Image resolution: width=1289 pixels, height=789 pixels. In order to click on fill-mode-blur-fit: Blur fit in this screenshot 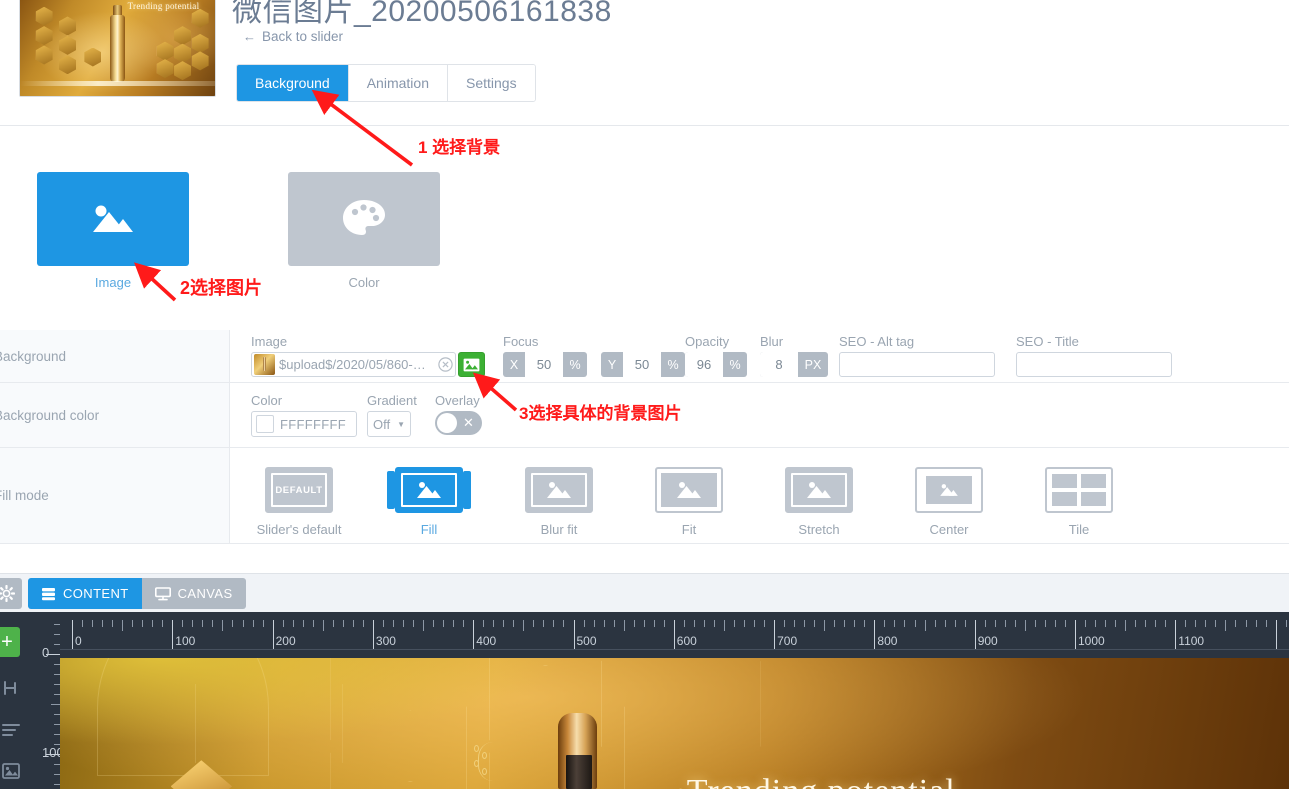, I will do `click(559, 502)`.